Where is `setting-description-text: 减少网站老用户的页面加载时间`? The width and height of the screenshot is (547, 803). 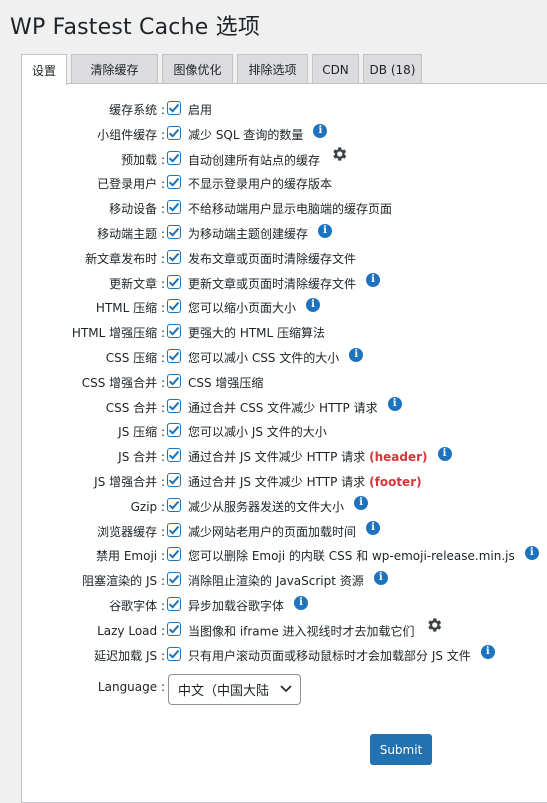 setting-description-text: 减少网站老用户的页面加载时间 is located at coordinates (272, 531).